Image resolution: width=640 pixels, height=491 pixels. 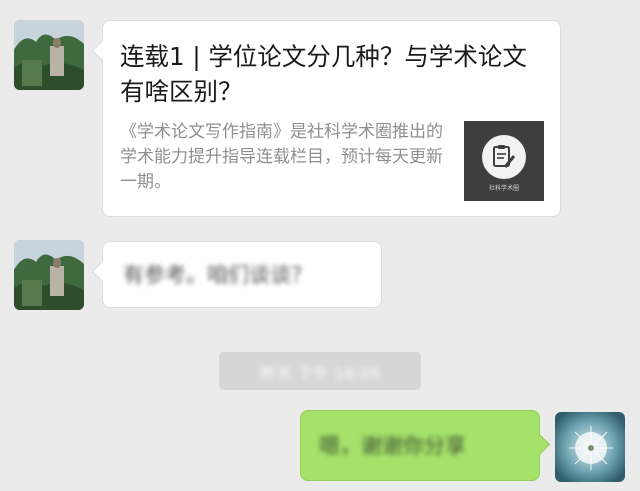 I want to click on timestamp-text: 昨天 下午 16:05, so click(x=320, y=373).